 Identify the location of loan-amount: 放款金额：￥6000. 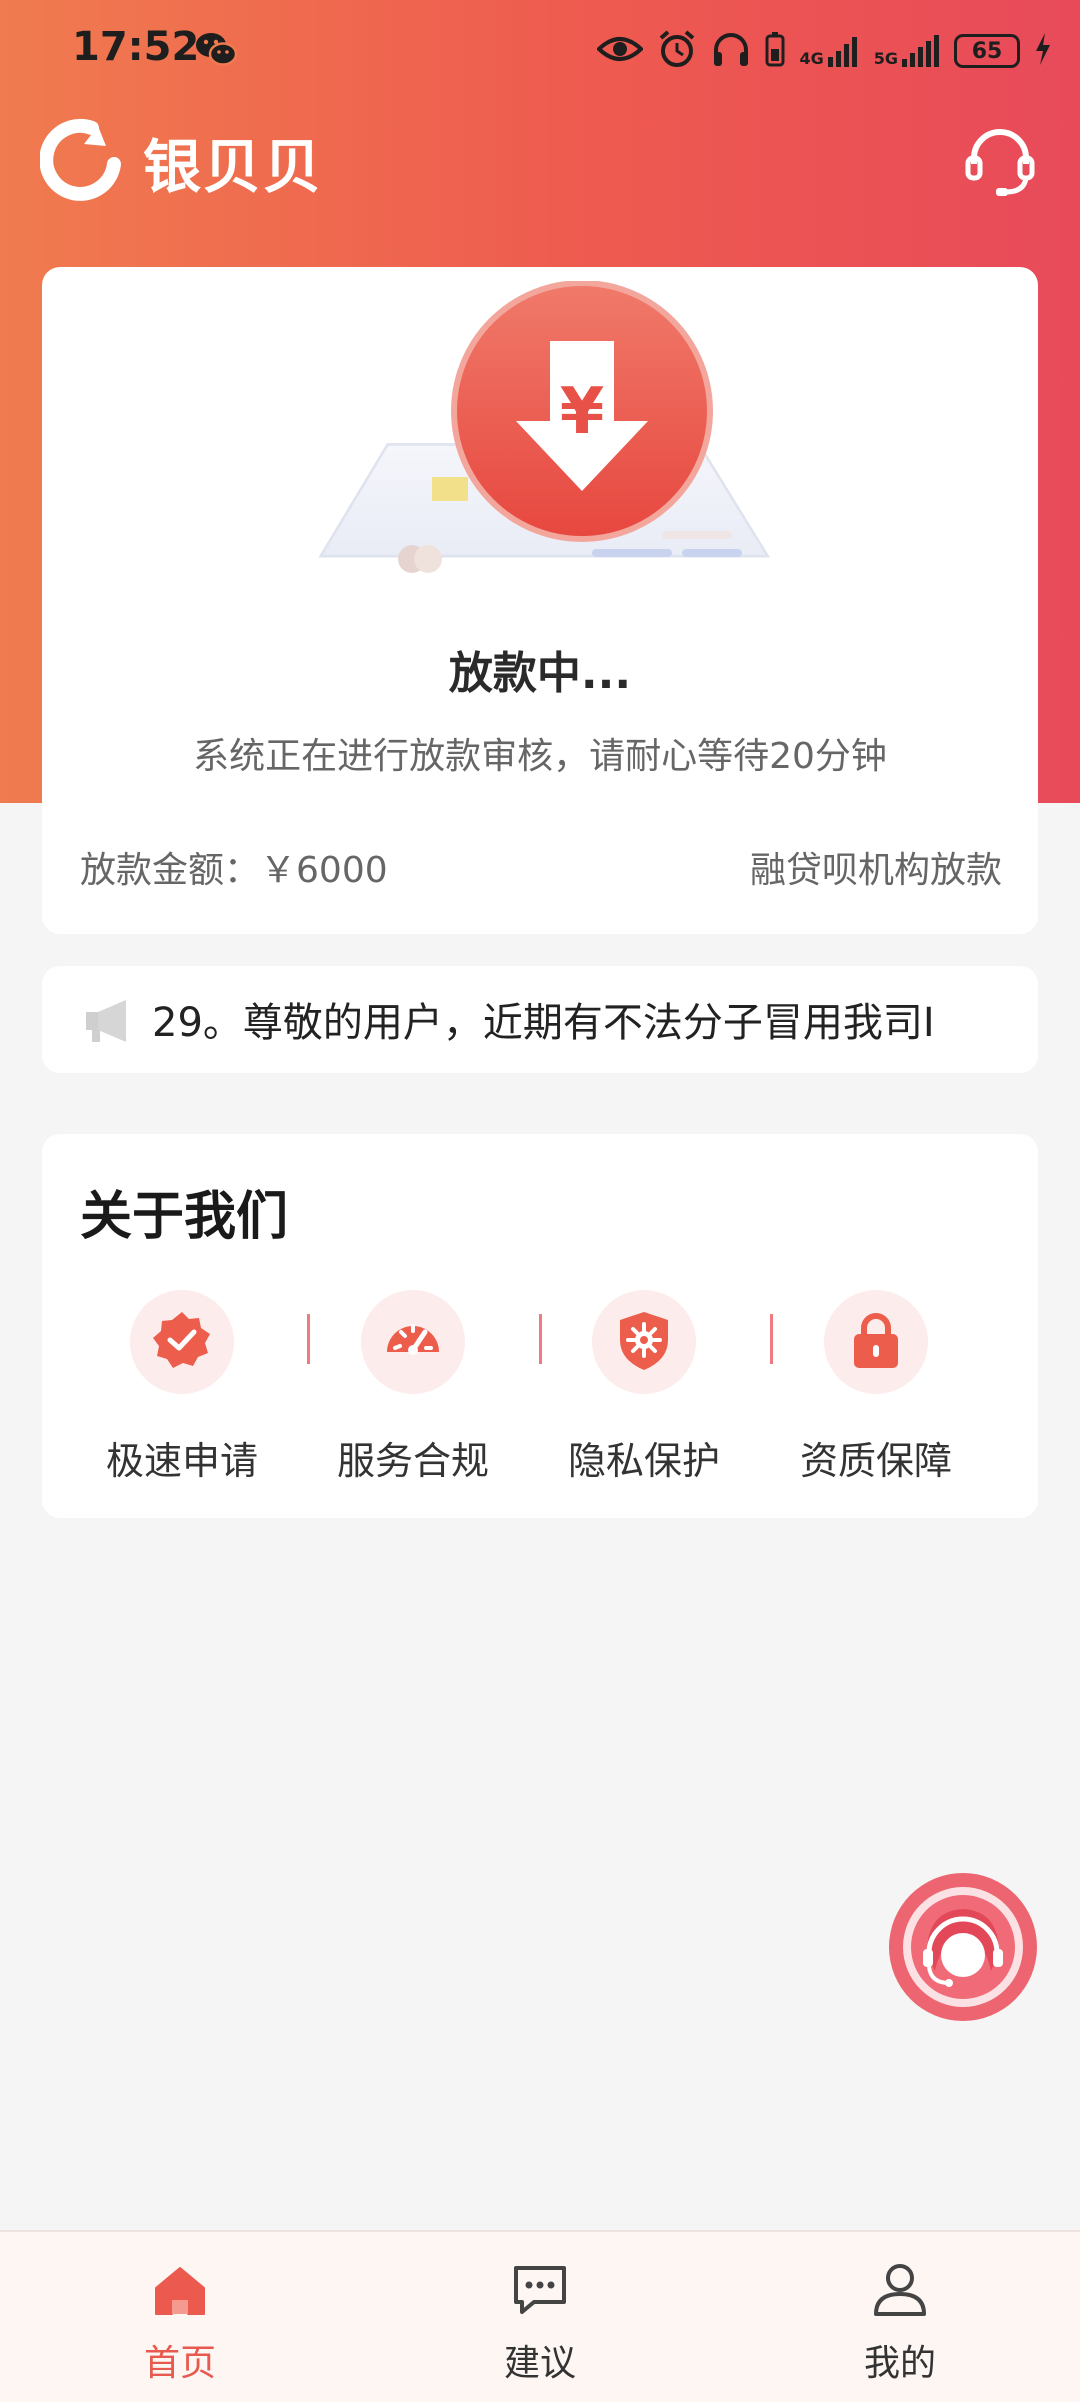
(234, 867).